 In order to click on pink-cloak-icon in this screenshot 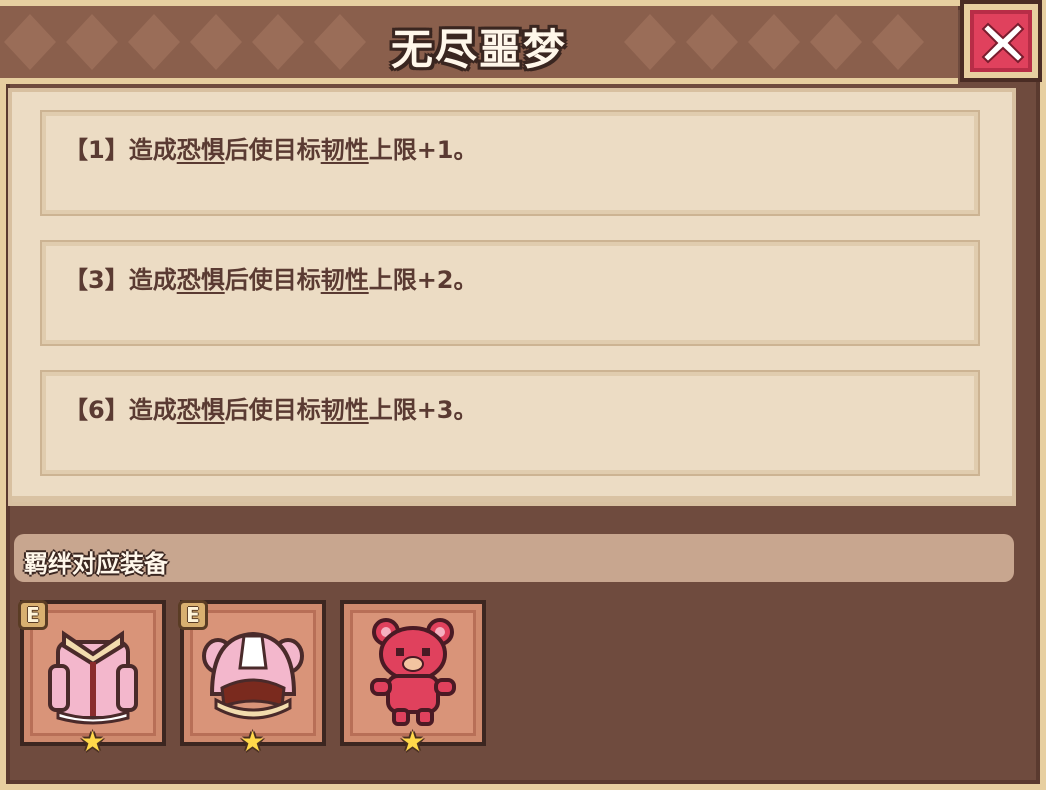, I will do `click(93, 677)`.